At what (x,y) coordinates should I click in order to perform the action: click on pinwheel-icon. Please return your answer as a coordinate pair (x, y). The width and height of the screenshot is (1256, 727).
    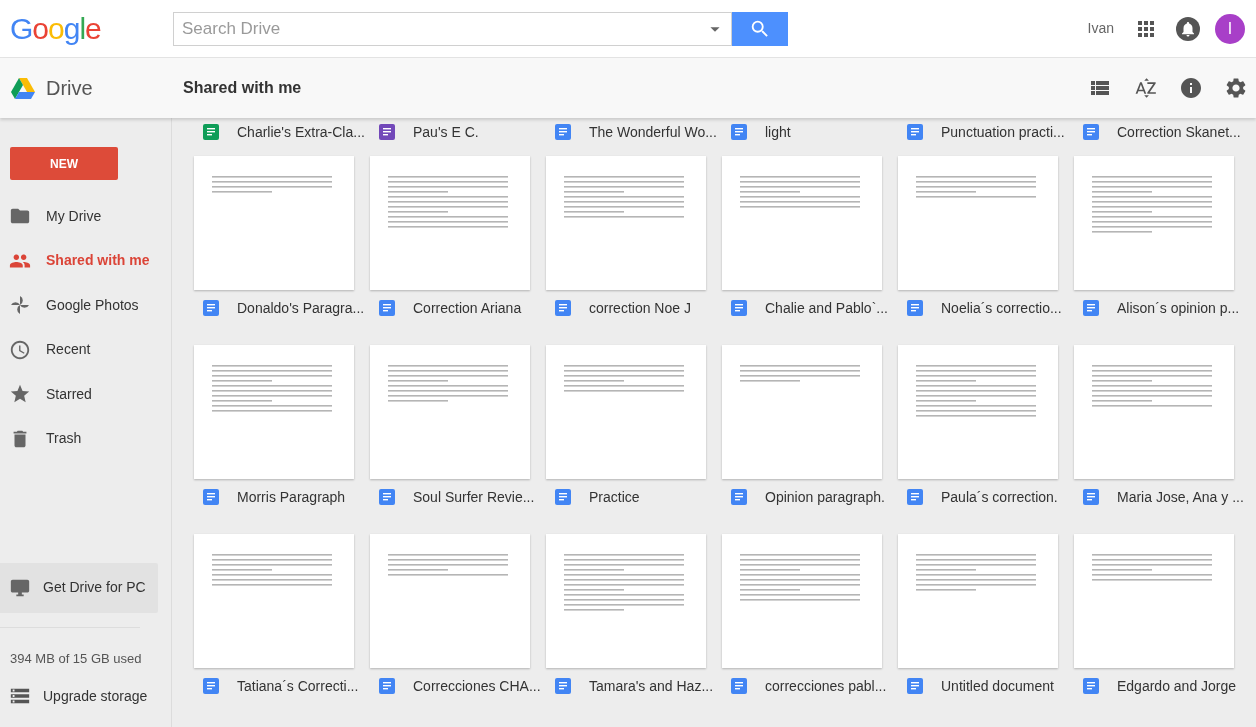
    Looking at the image, I should click on (20, 305).